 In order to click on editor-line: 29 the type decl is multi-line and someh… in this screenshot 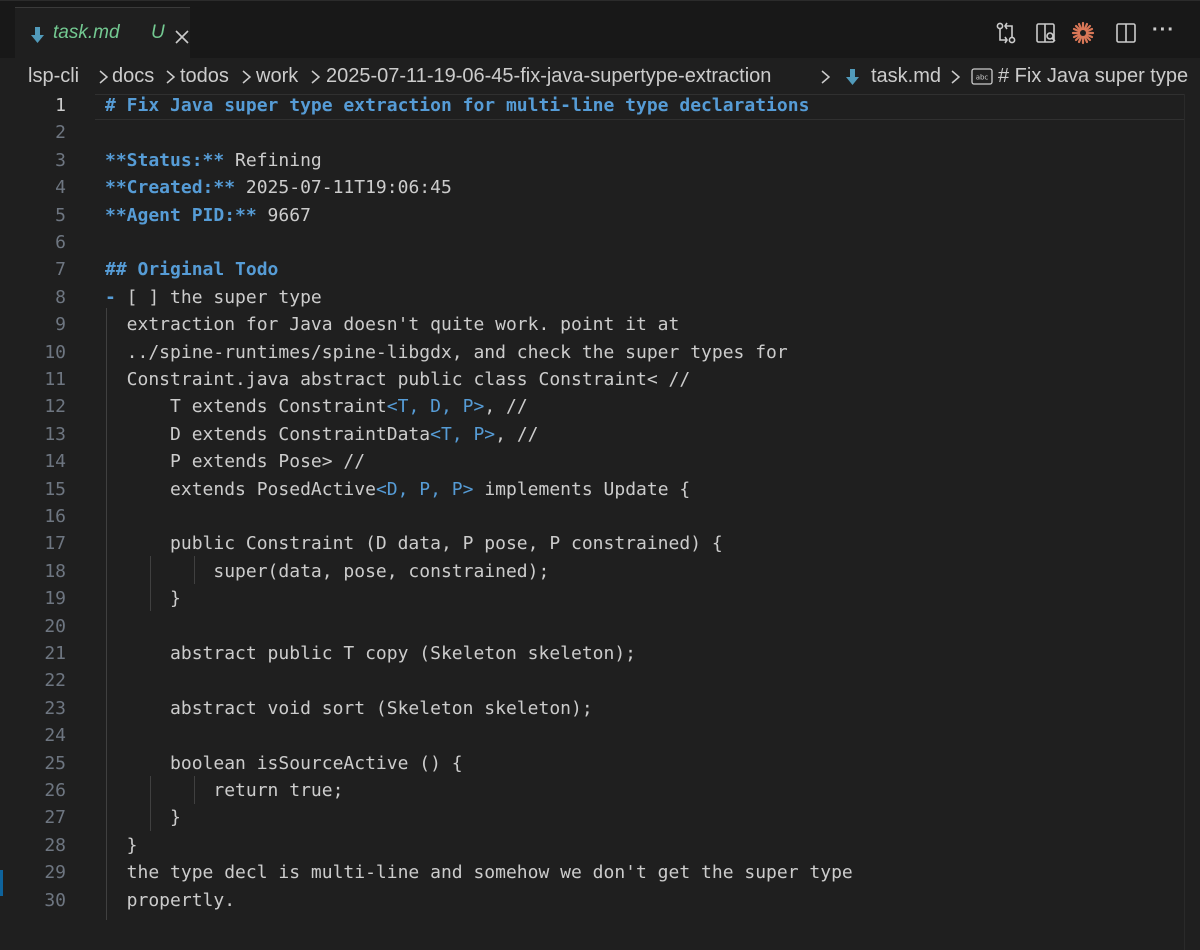, I will do `click(600, 874)`.